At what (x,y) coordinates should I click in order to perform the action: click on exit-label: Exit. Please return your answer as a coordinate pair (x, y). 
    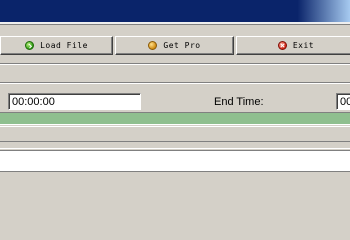
    Looking at the image, I should click on (303, 45).